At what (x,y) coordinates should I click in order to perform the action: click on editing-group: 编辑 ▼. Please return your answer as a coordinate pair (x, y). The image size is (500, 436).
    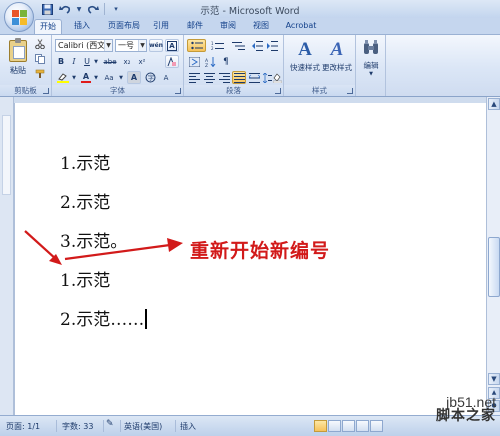
    Looking at the image, I should click on (371, 65).